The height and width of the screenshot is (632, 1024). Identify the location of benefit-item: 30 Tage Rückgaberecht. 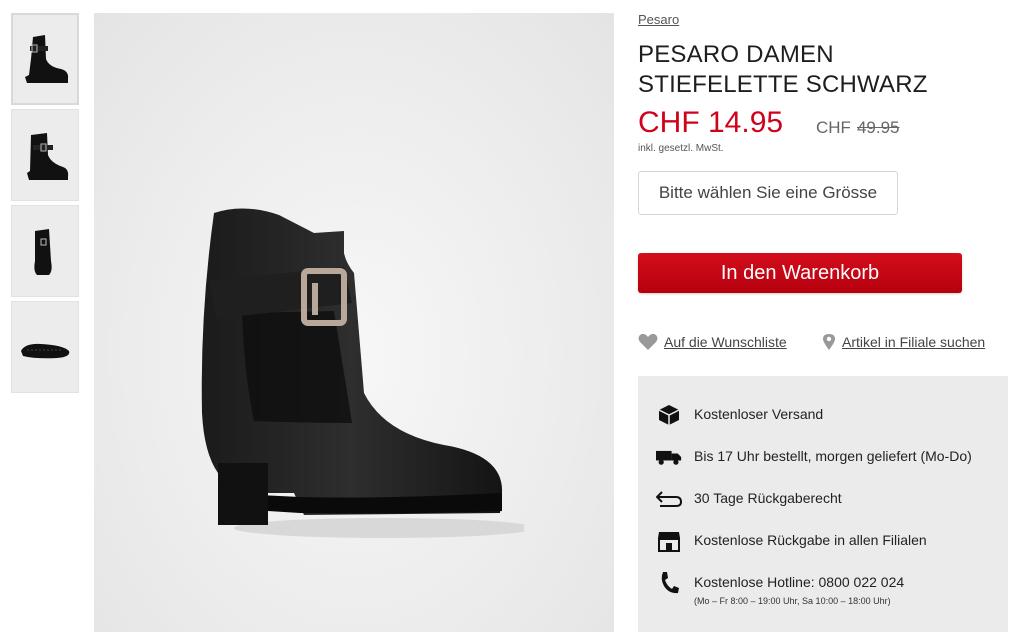
(823, 507).